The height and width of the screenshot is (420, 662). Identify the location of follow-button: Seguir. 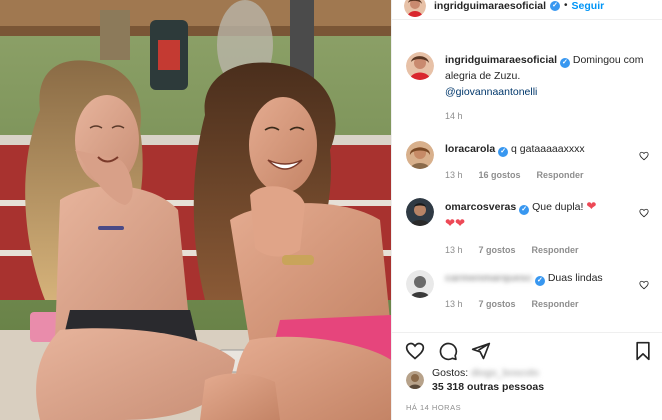
(588, 6).